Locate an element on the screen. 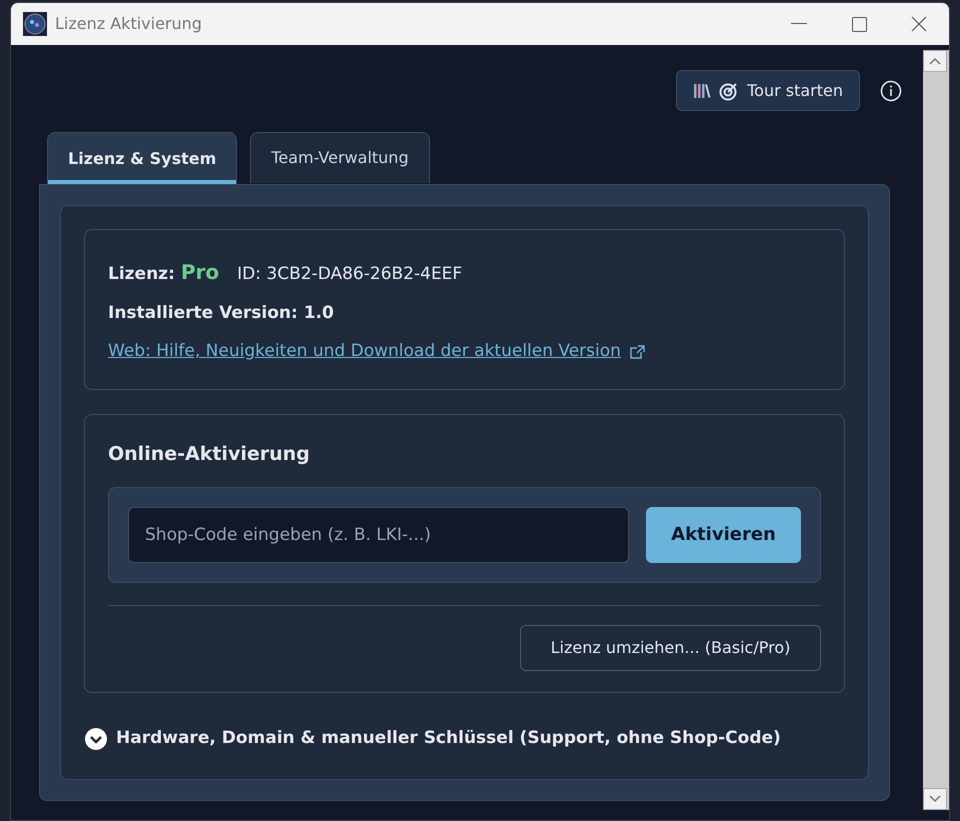 This screenshot has height=821, width=960. license-edition: Pro is located at coordinates (200, 272).